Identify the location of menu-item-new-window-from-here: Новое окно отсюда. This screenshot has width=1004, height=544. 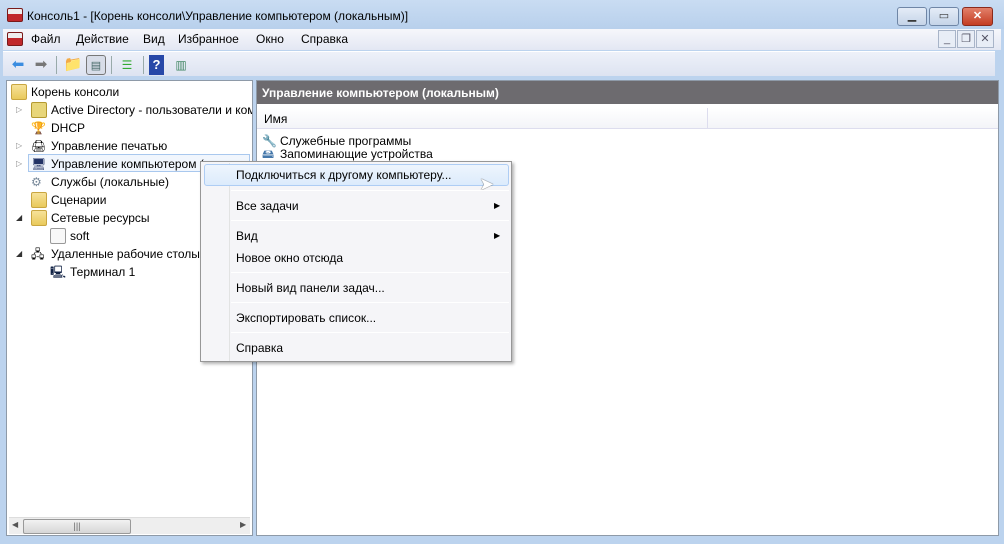
(289, 258).